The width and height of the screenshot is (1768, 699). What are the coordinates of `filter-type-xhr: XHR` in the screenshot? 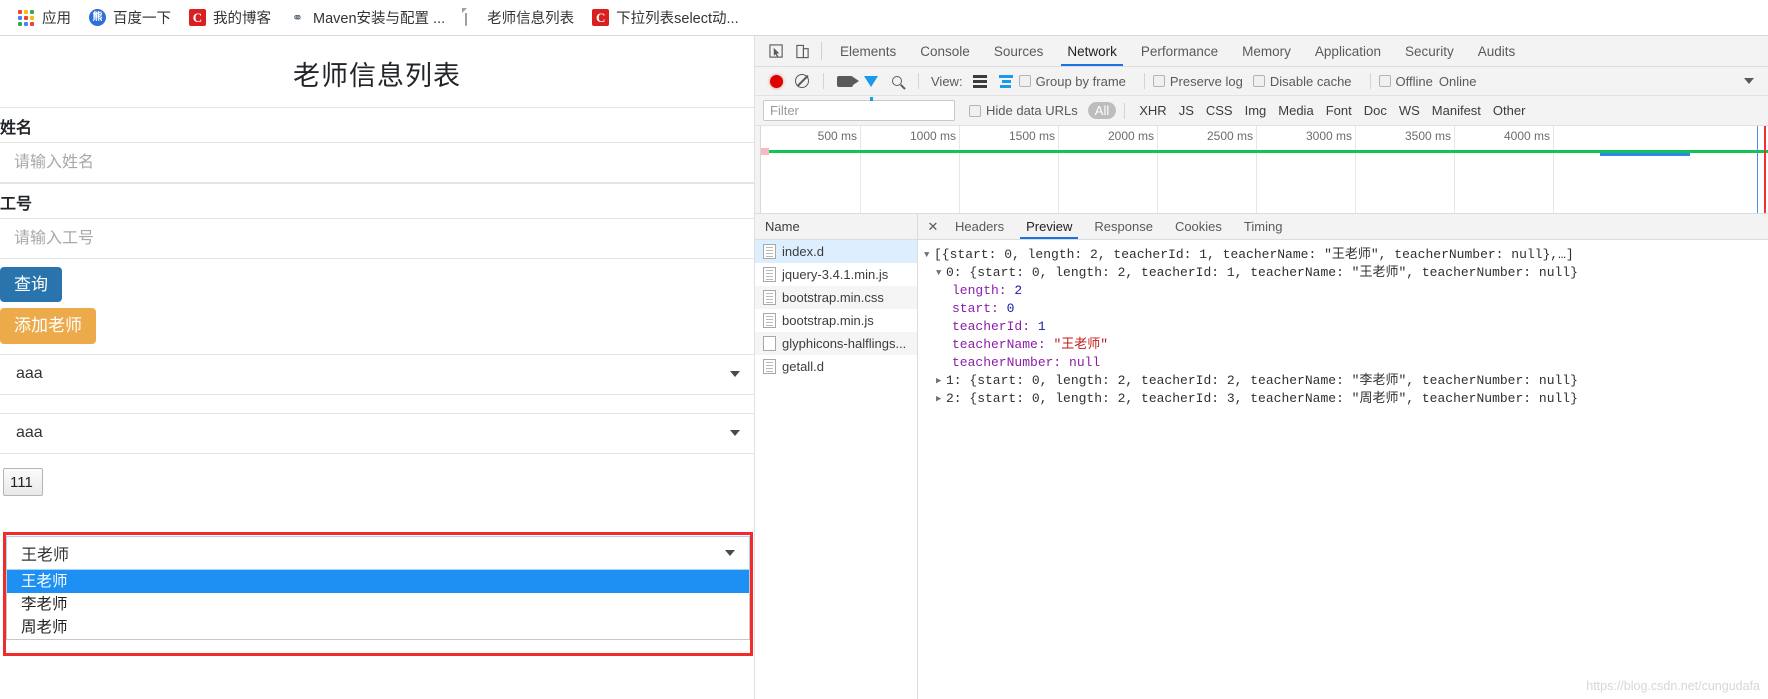 It's located at (1152, 110).